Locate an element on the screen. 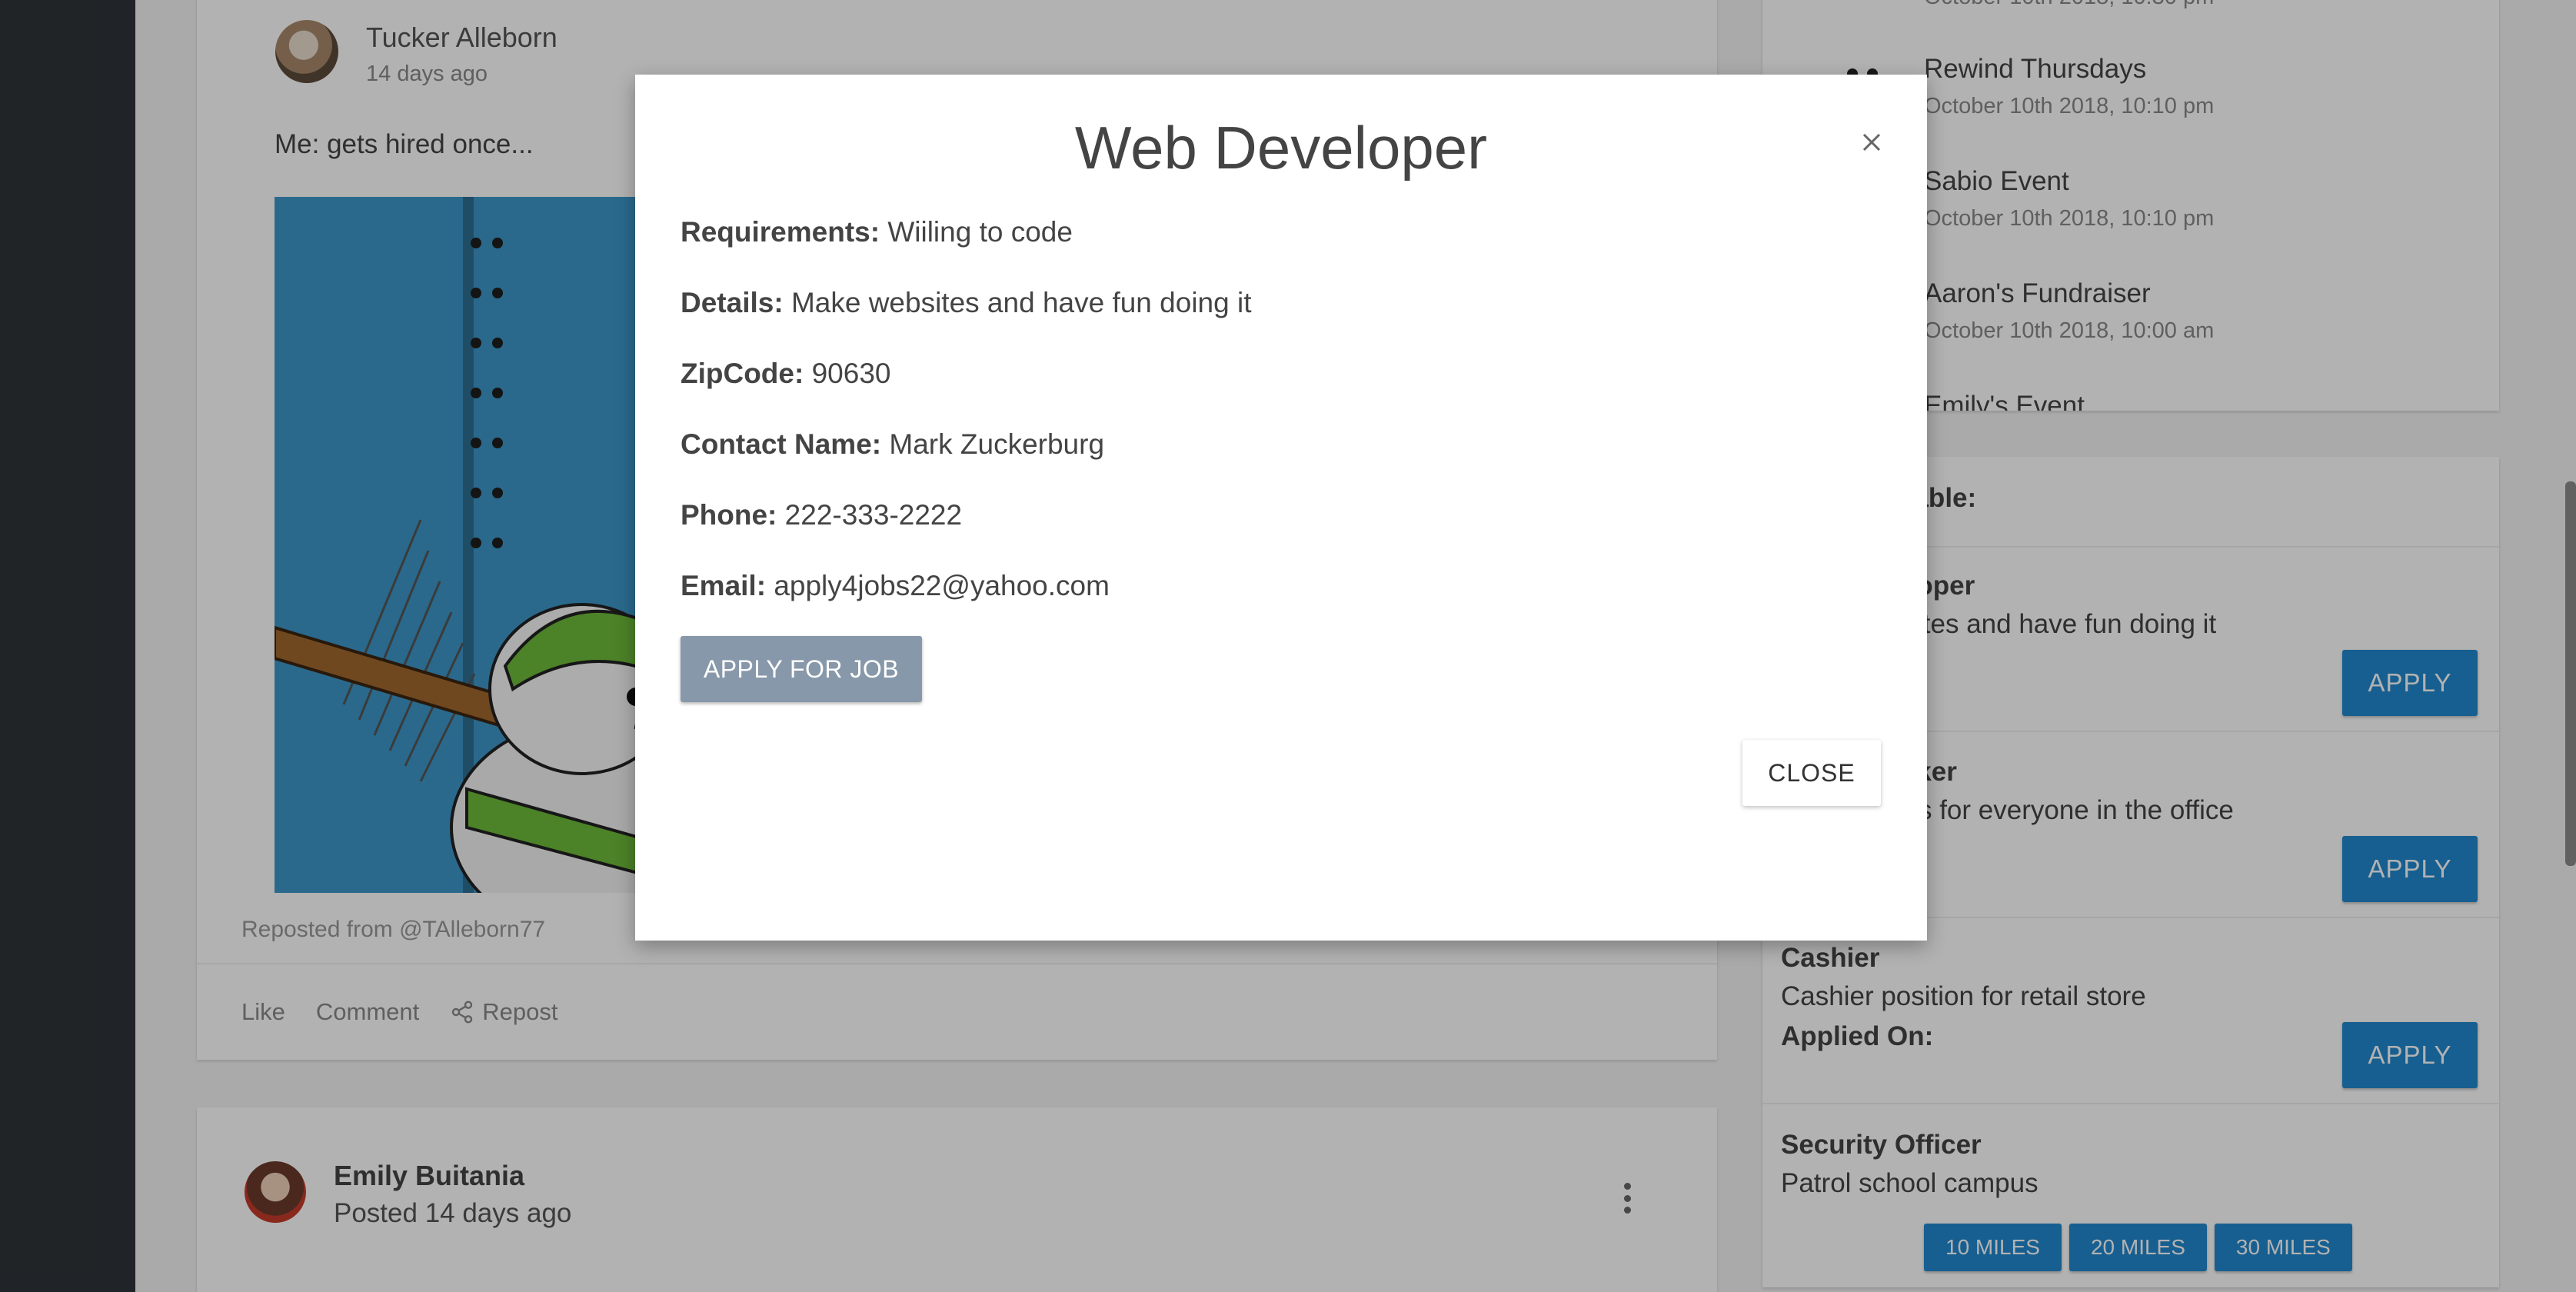  field-label: Email: is located at coordinates (724, 585).